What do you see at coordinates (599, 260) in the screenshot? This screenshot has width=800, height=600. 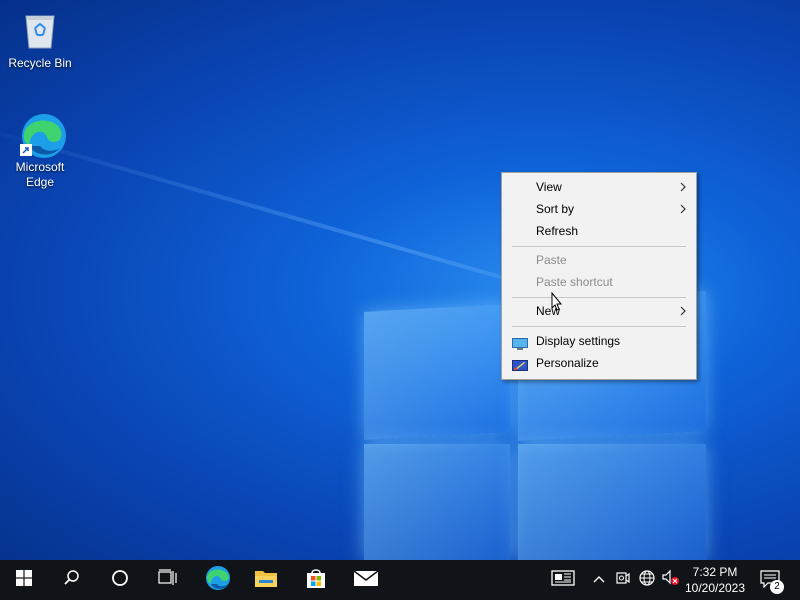 I see `menu-item-paste: Paste` at bounding box center [599, 260].